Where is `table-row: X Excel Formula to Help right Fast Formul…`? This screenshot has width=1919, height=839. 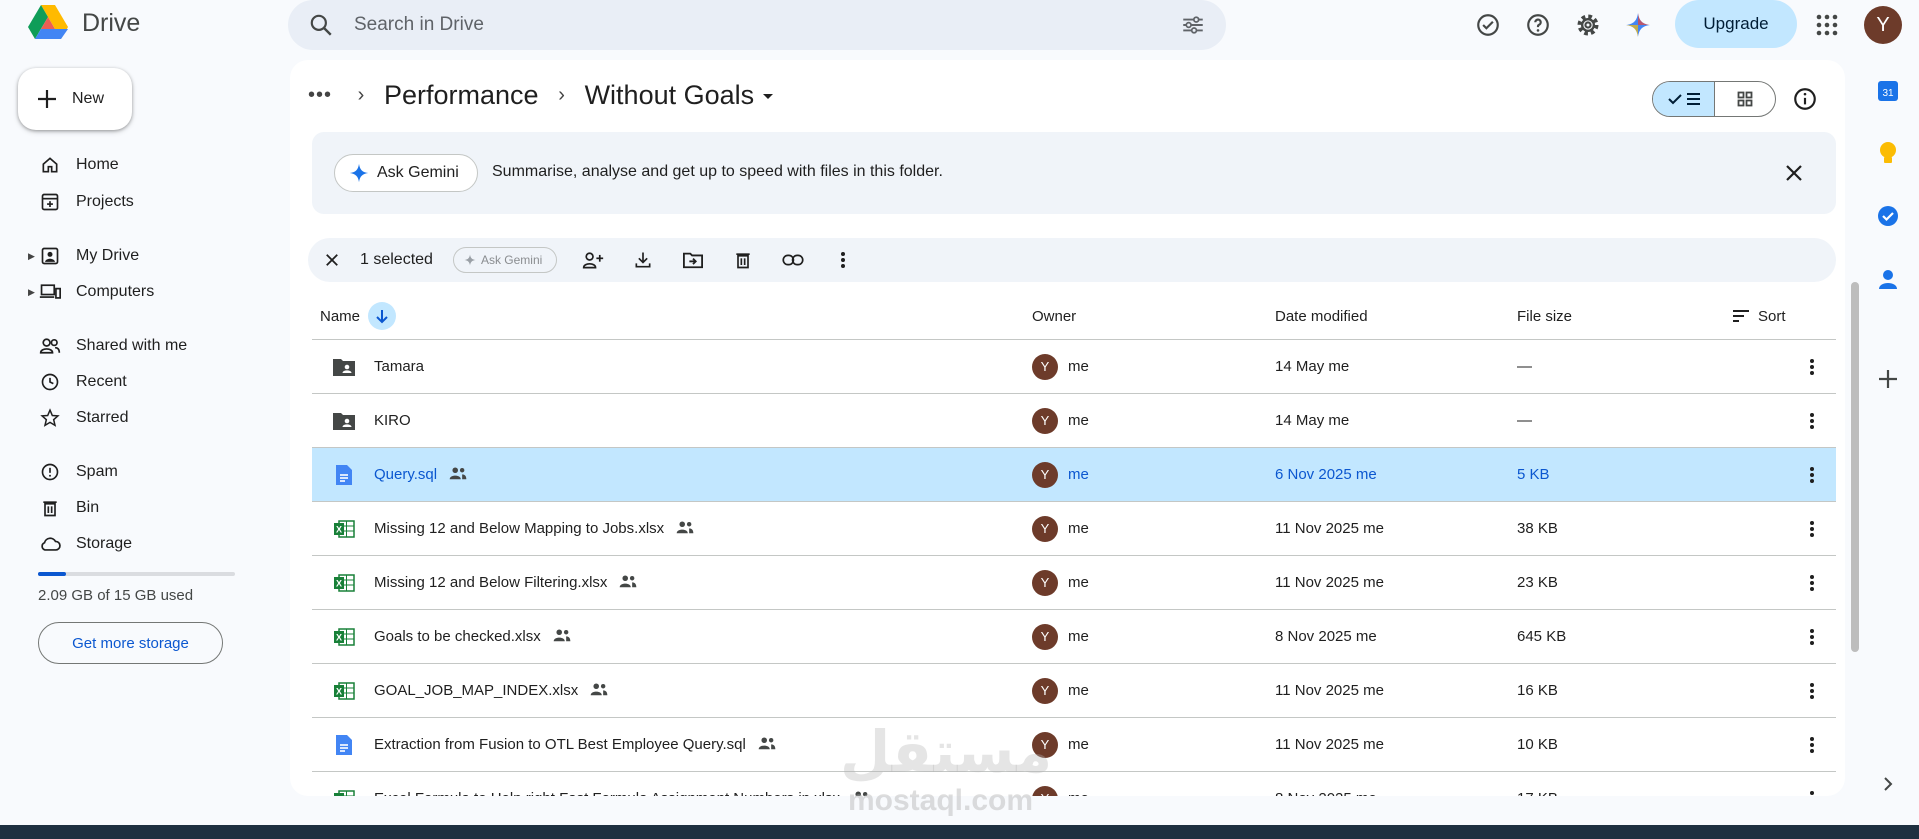
table-row: X Excel Formula to Help right Fast Formul… is located at coordinates (1074, 784).